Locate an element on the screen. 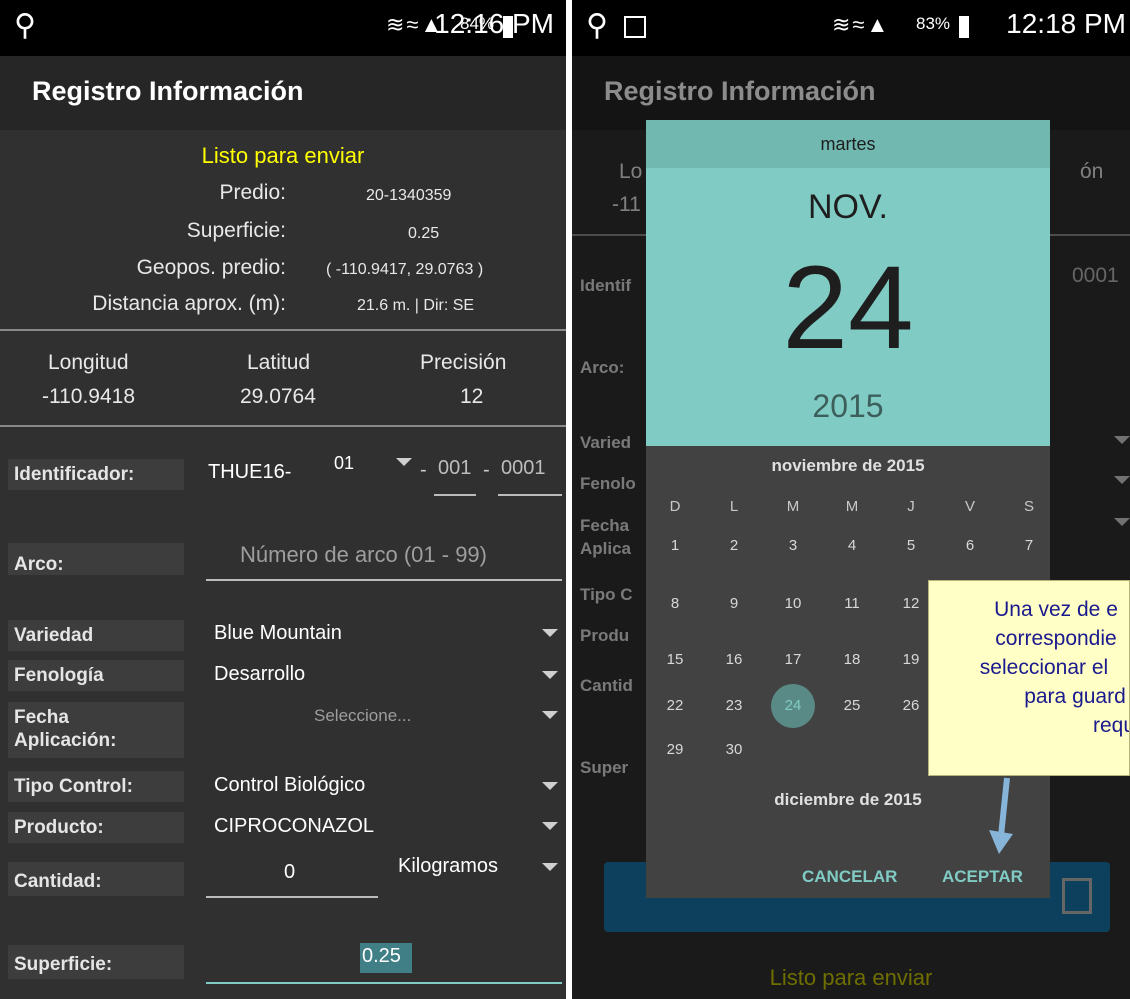 This screenshot has height=999, width=1130. underline-focused is located at coordinates (384, 983).